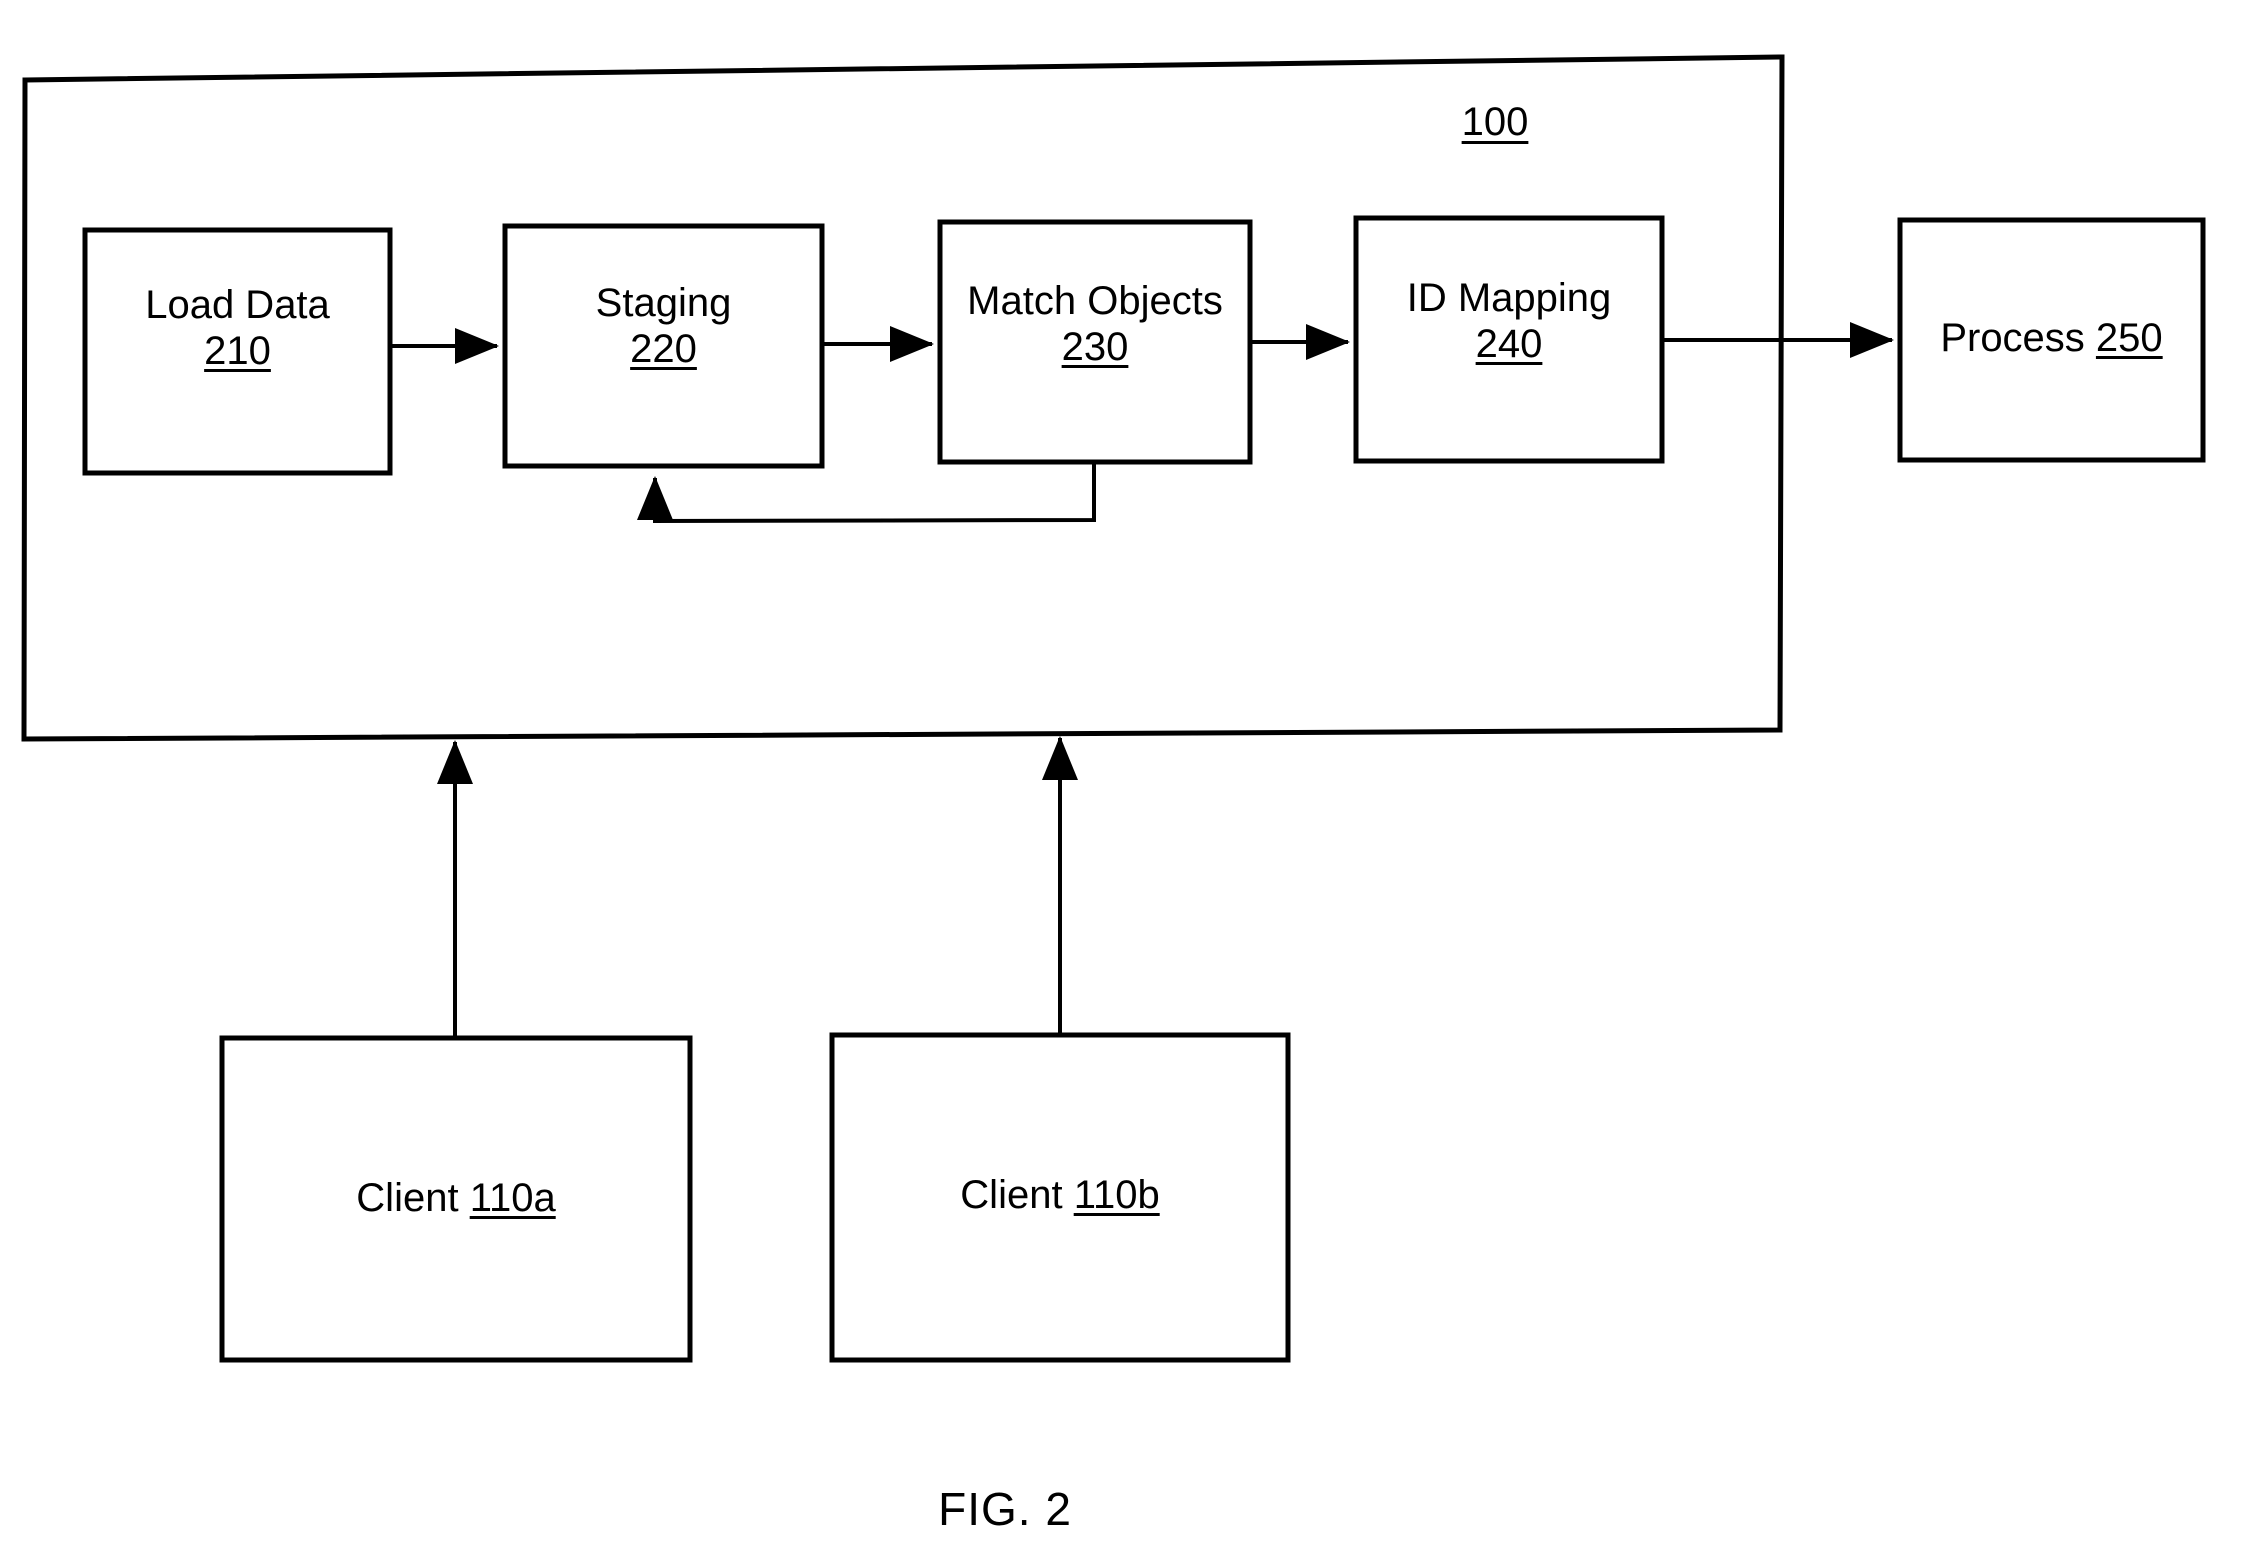 The height and width of the screenshot is (1545, 2241). I want to click on client-b-box, so click(1060, 1197).